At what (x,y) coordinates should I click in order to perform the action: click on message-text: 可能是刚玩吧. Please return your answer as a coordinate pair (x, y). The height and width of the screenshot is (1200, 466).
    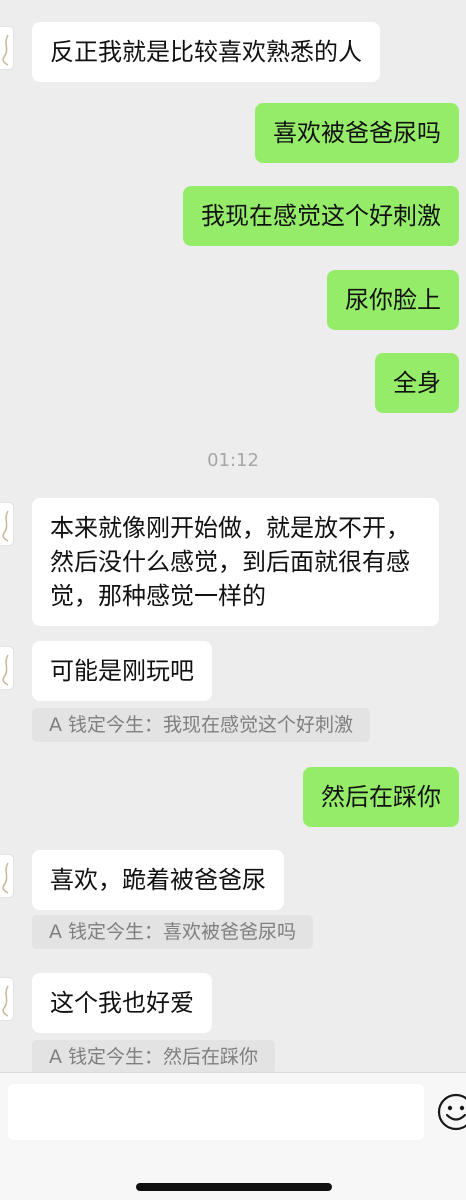
    Looking at the image, I should click on (122, 671).